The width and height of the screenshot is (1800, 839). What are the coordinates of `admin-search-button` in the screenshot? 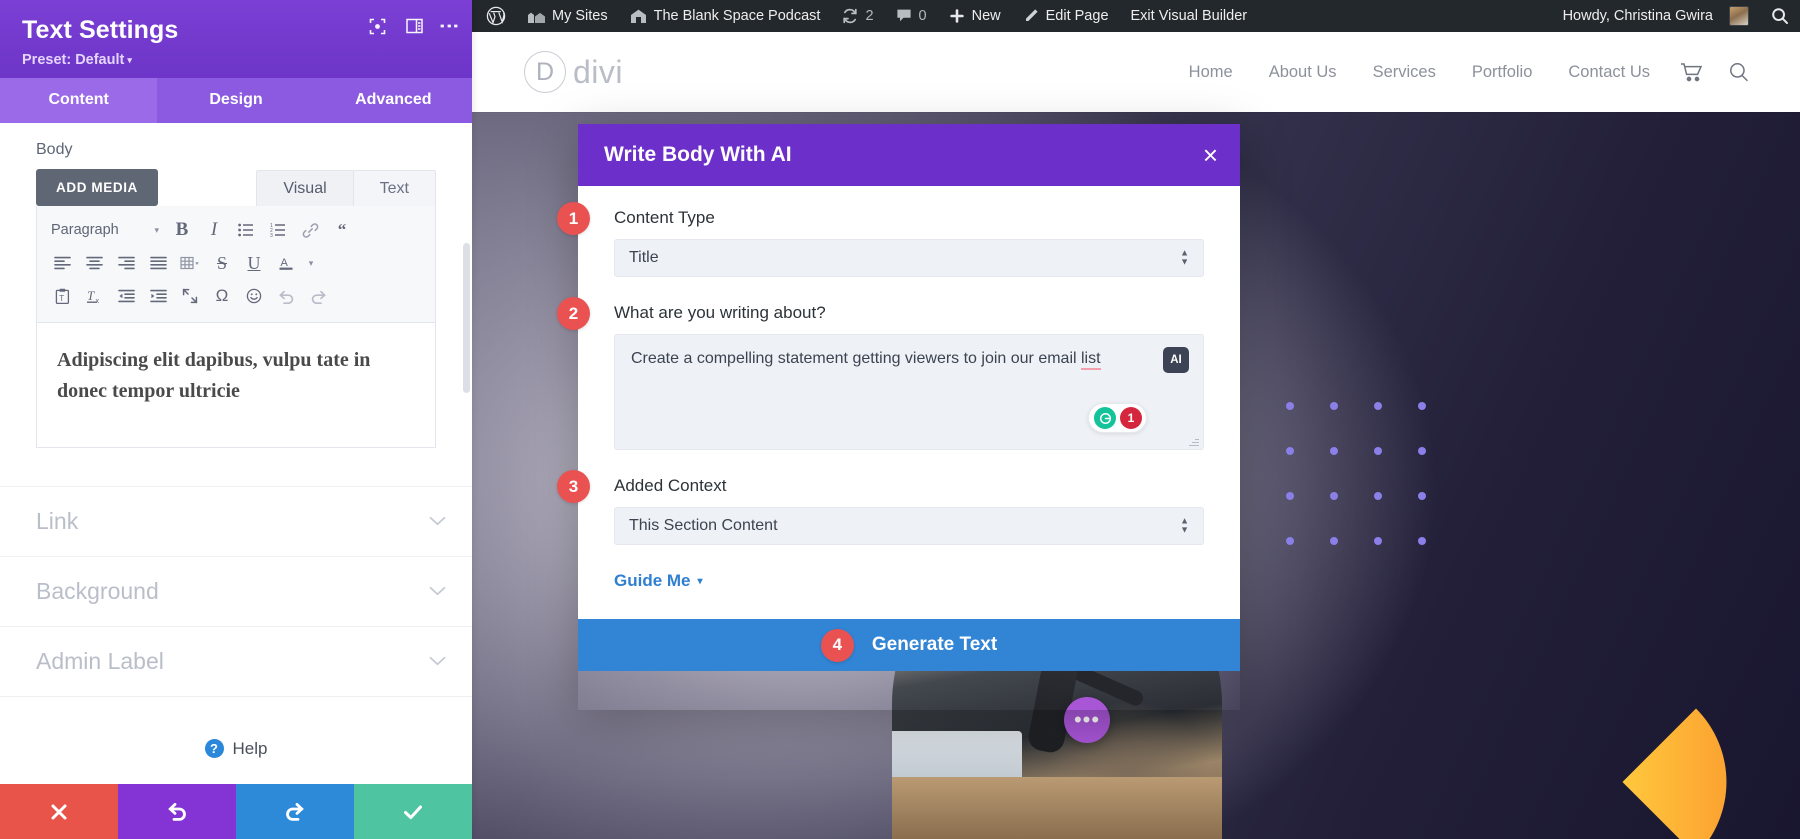 It's located at (1780, 16).